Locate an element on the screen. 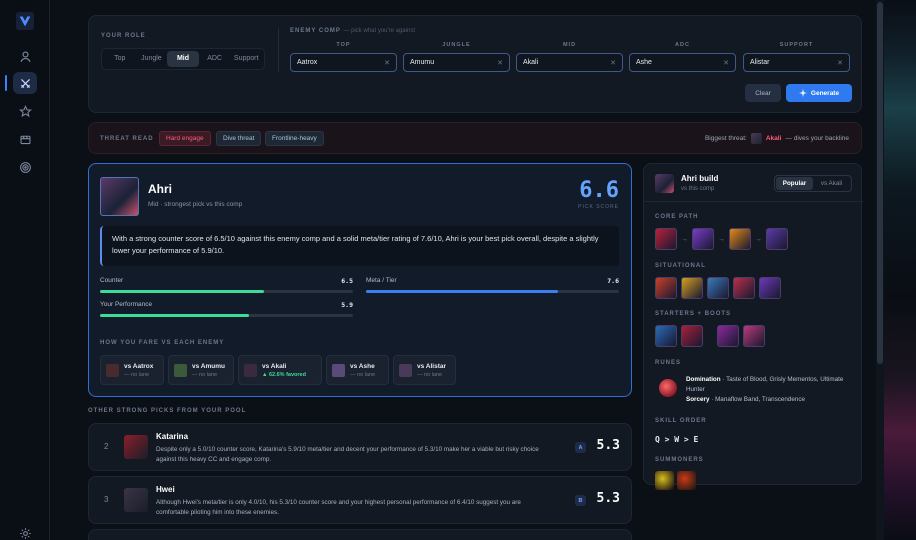 The width and height of the screenshot is (916, 540). role-option-mid: Mid is located at coordinates (183, 59).